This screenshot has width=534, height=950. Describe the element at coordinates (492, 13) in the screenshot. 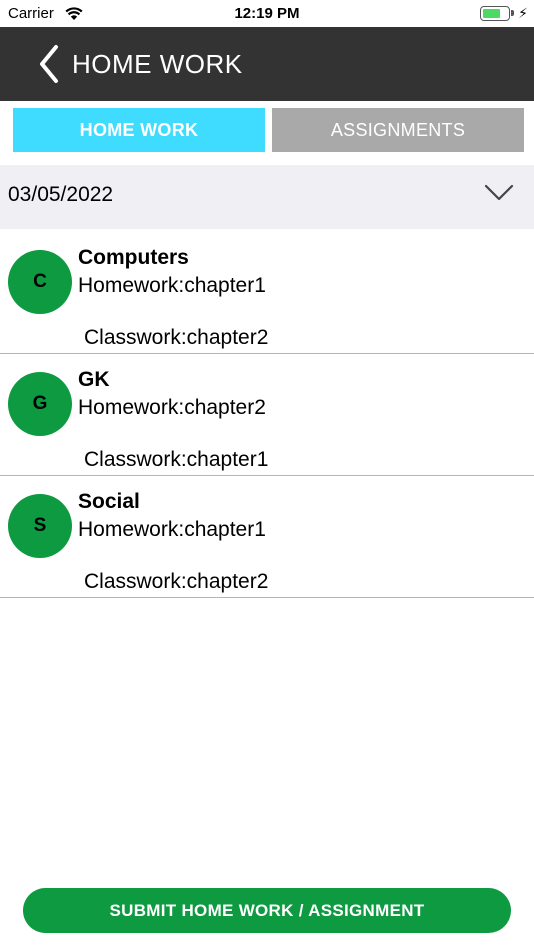

I see `battery-level` at that location.